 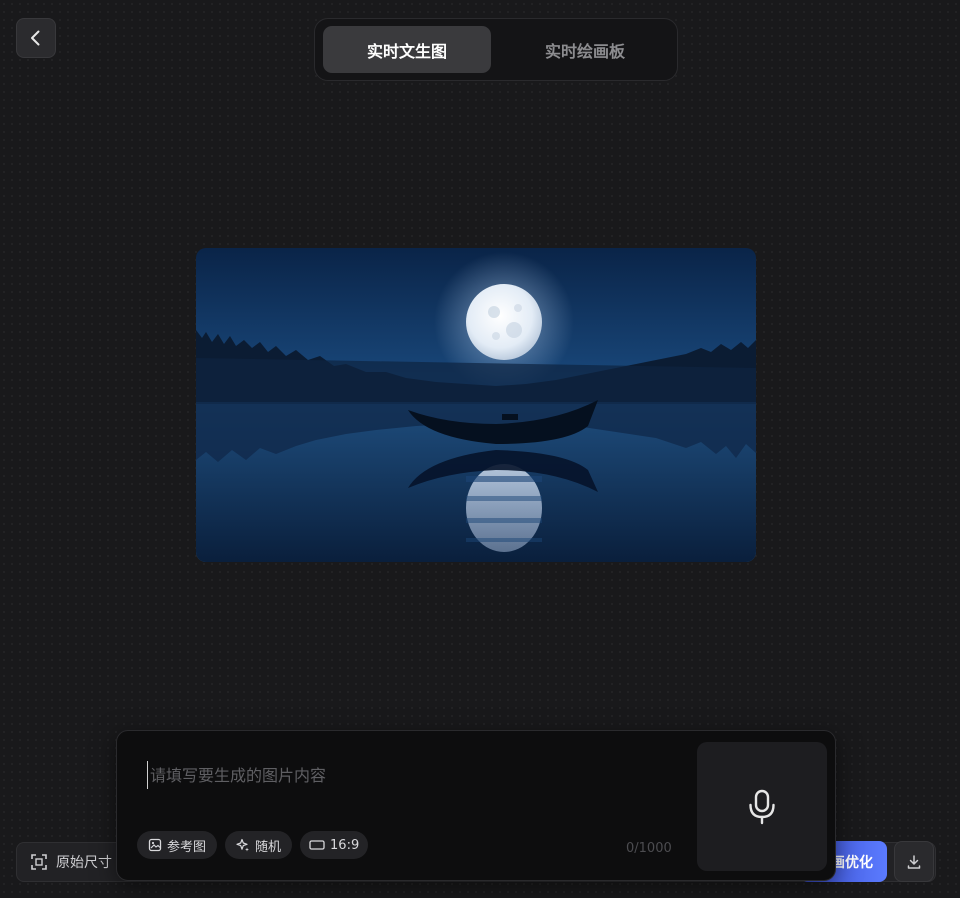 I want to click on aspect-ratio-label: 16:9, so click(x=345, y=845).